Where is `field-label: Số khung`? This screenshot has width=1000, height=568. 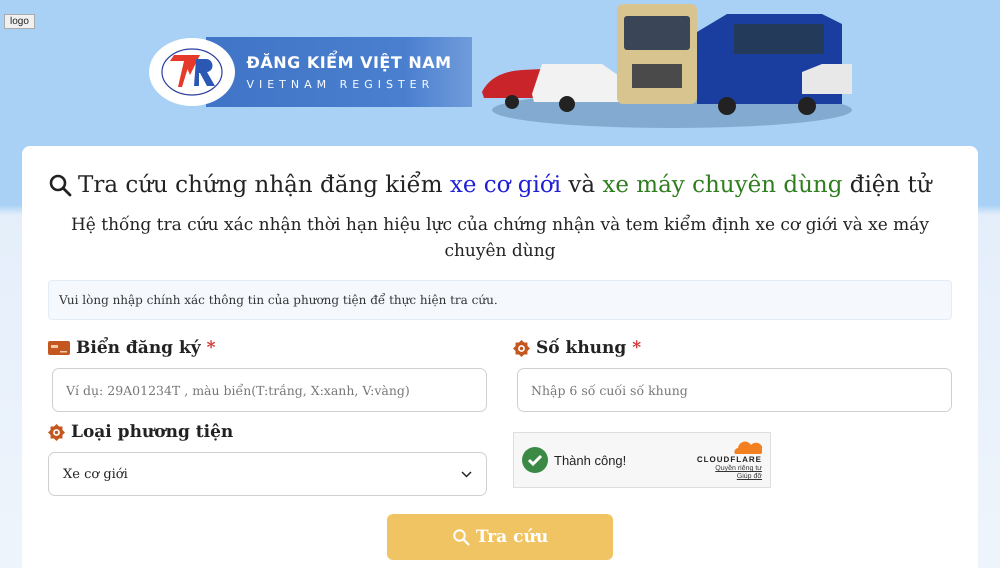
field-label: Số khung is located at coordinates (581, 348).